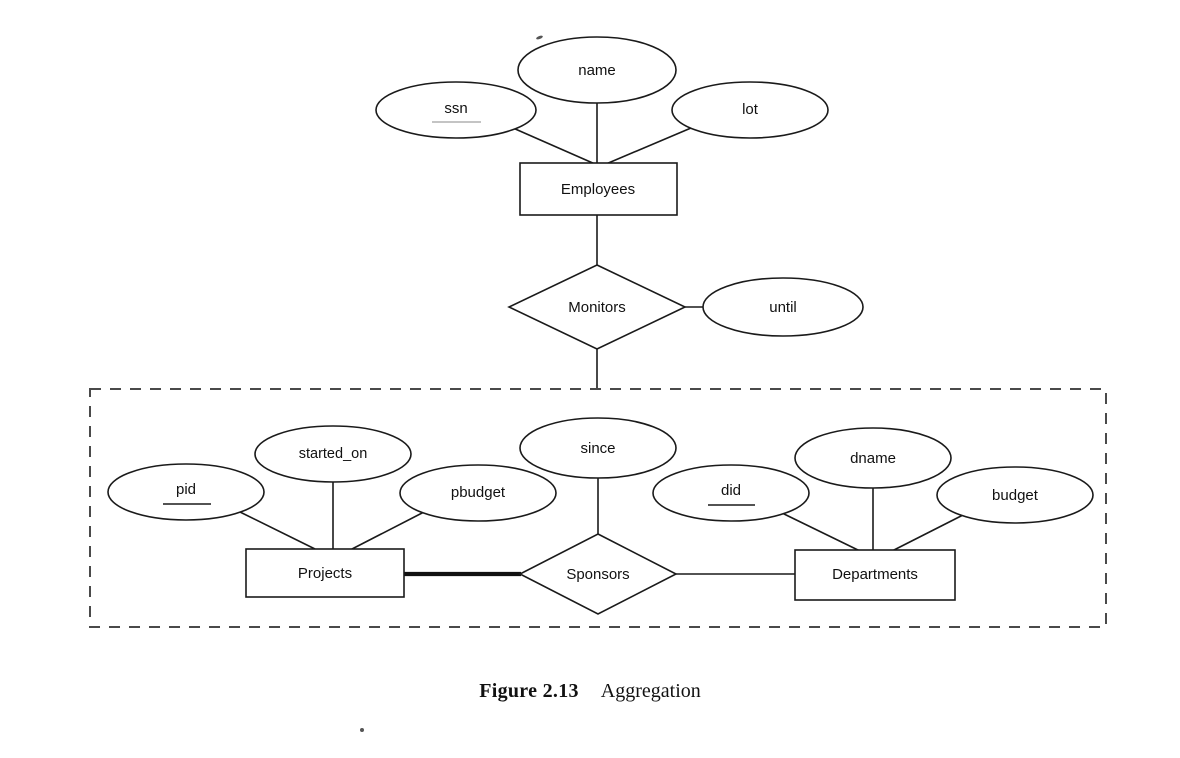  I want to click on attribute-label-started-on: started_on, so click(333, 454).